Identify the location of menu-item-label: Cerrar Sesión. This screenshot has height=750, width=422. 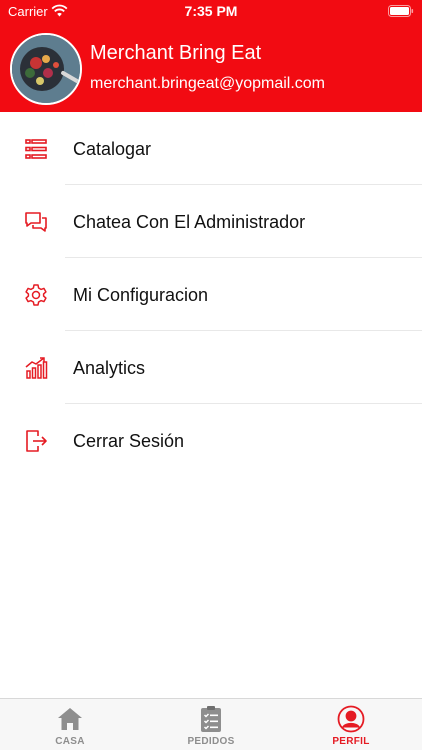
(129, 441).